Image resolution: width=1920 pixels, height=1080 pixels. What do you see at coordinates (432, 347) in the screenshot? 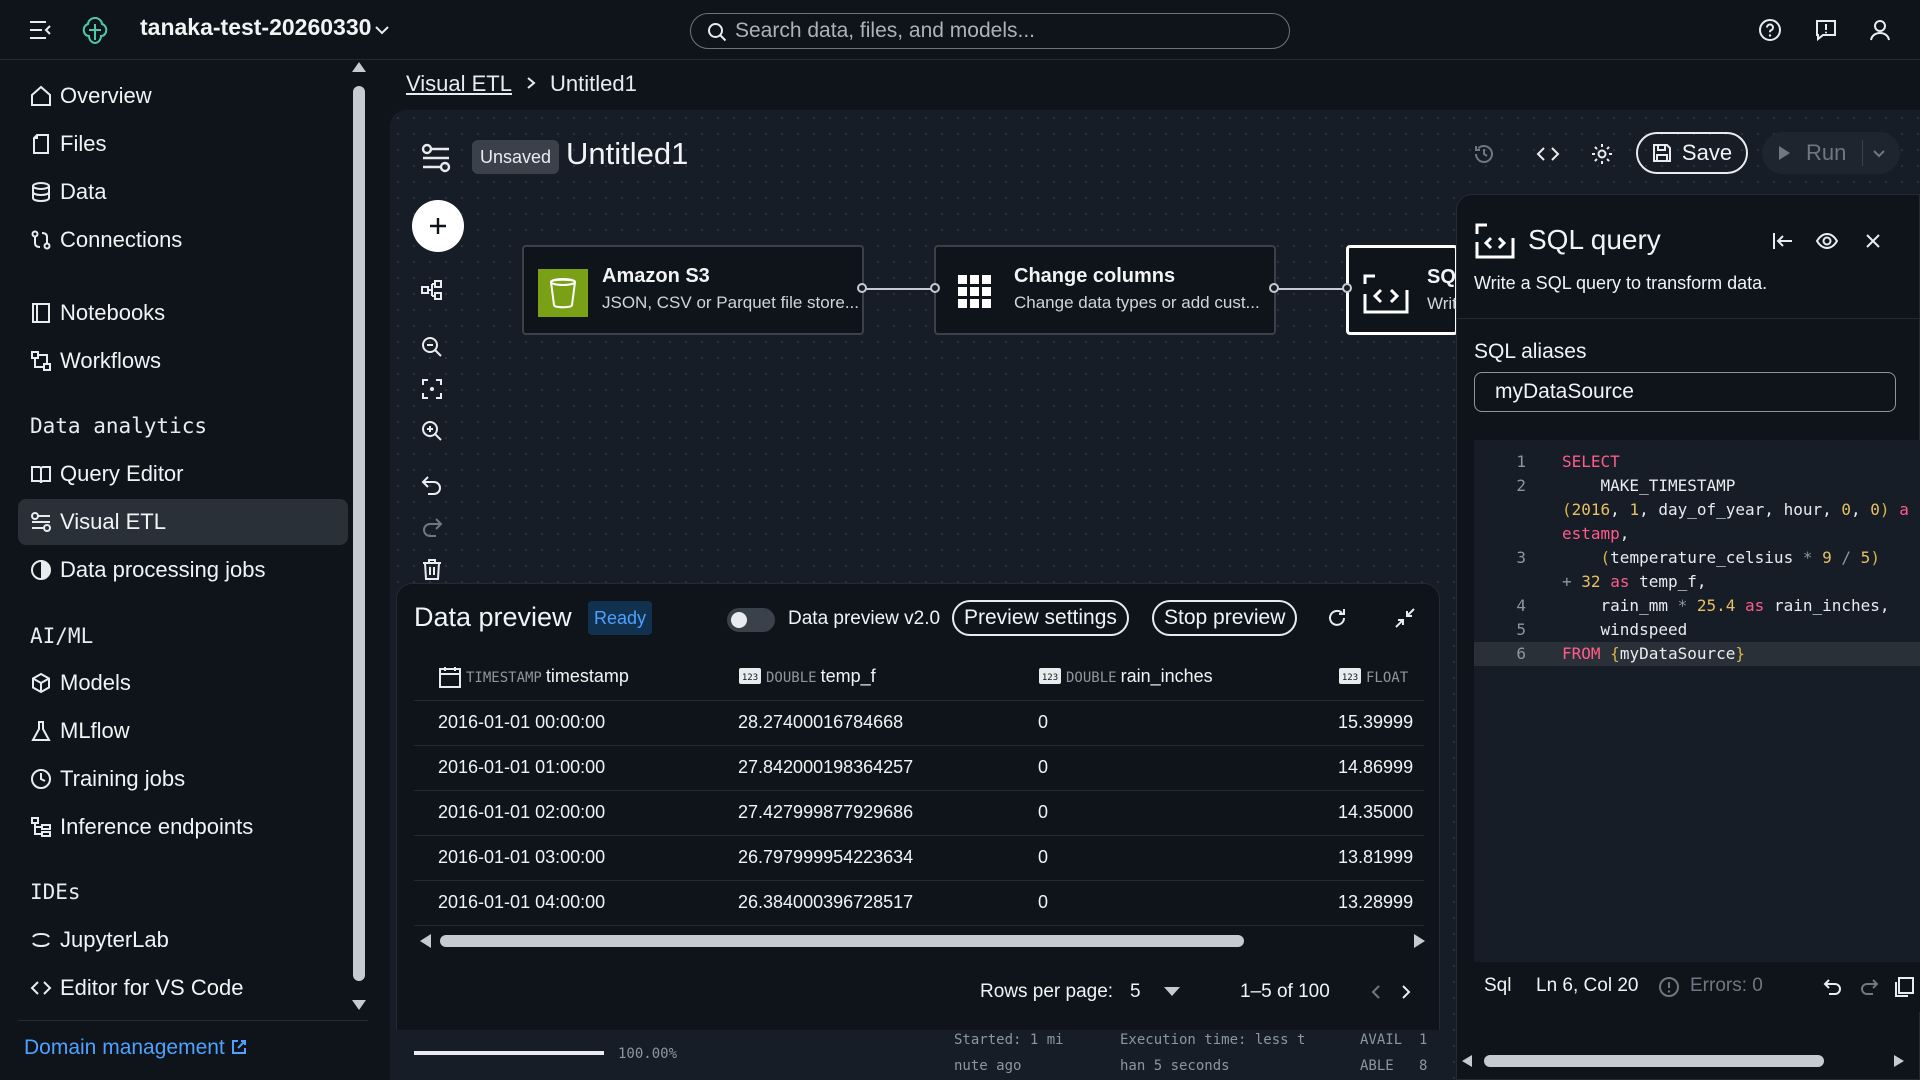
I see `zoom-out-icon` at bounding box center [432, 347].